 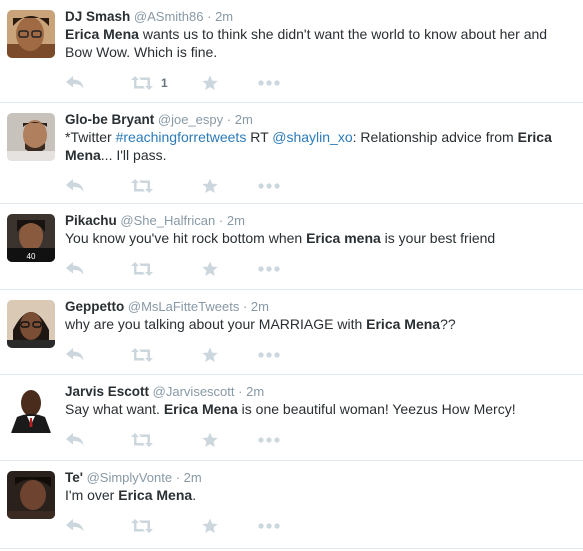 I want to click on author-name: Te', so click(x=74, y=477).